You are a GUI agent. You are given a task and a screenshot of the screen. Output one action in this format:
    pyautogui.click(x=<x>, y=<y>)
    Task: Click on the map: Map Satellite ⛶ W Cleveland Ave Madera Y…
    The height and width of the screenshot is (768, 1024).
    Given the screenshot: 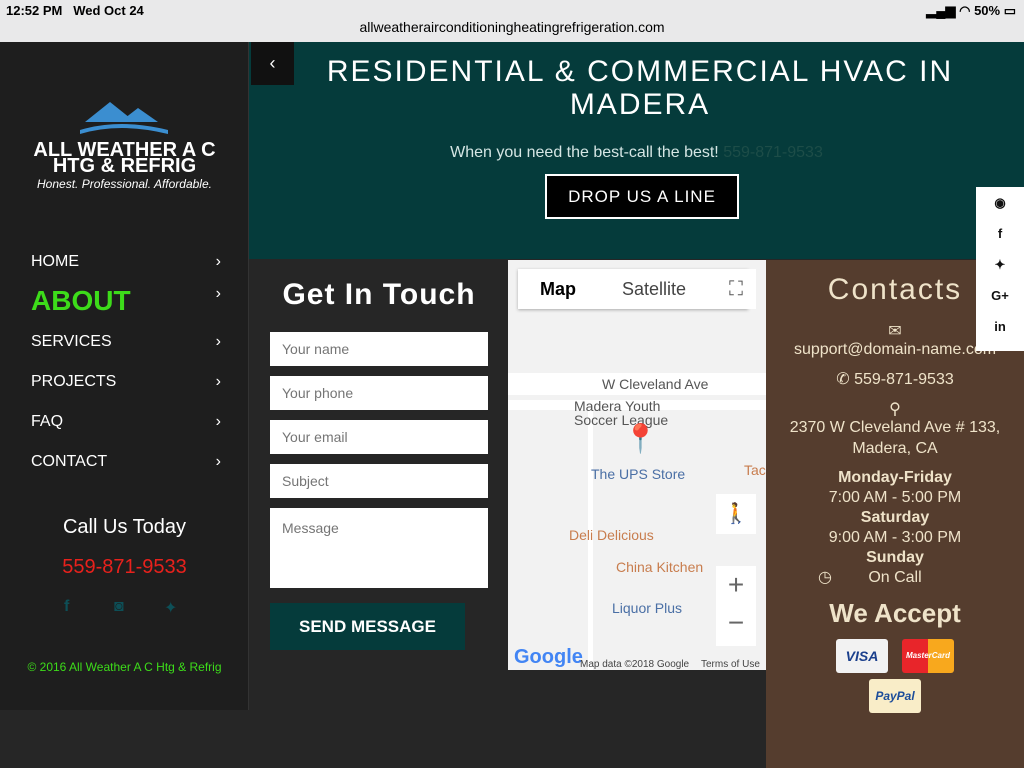 What is the action you would take?
    pyautogui.click(x=637, y=465)
    